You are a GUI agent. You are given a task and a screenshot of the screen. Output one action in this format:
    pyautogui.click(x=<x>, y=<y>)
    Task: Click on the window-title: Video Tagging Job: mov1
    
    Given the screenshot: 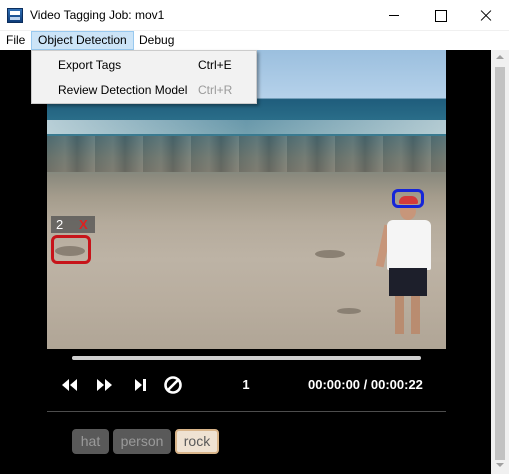 What is the action you would take?
    pyautogui.click(x=97, y=15)
    